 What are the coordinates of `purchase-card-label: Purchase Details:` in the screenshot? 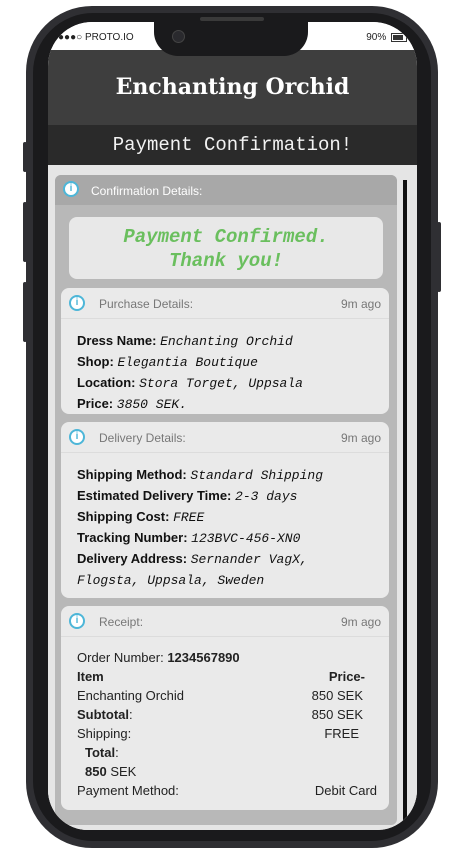 It's located at (146, 304).